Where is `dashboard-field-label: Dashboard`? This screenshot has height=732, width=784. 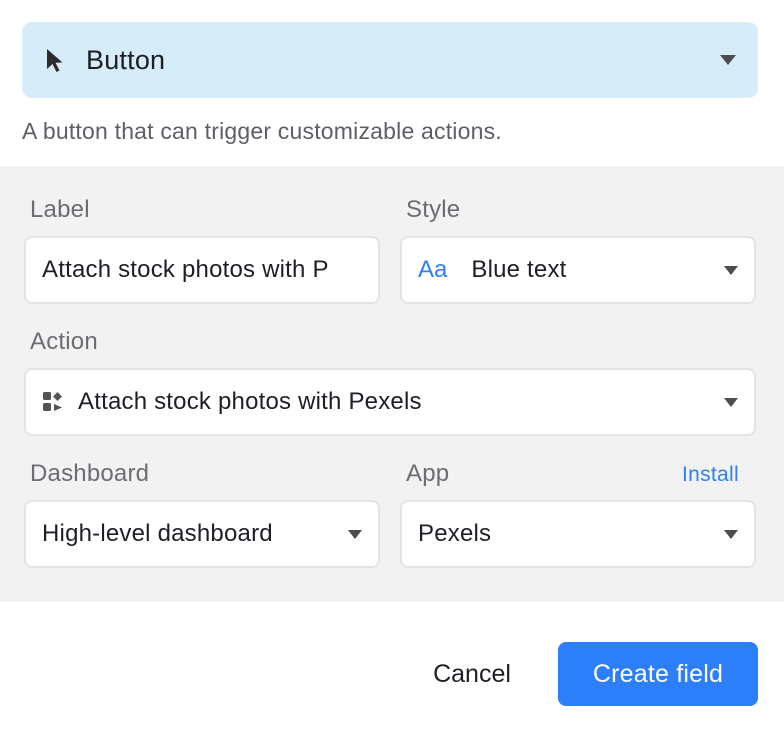
dashboard-field-label: Dashboard is located at coordinates (90, 473).